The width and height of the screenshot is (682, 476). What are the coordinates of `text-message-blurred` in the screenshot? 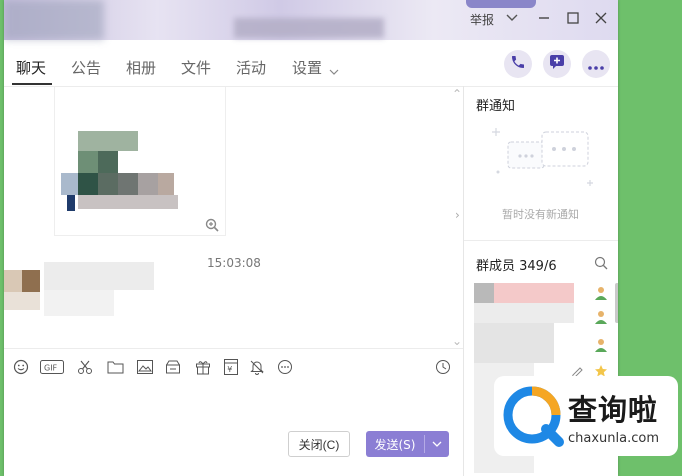 It's located at (89, 293).